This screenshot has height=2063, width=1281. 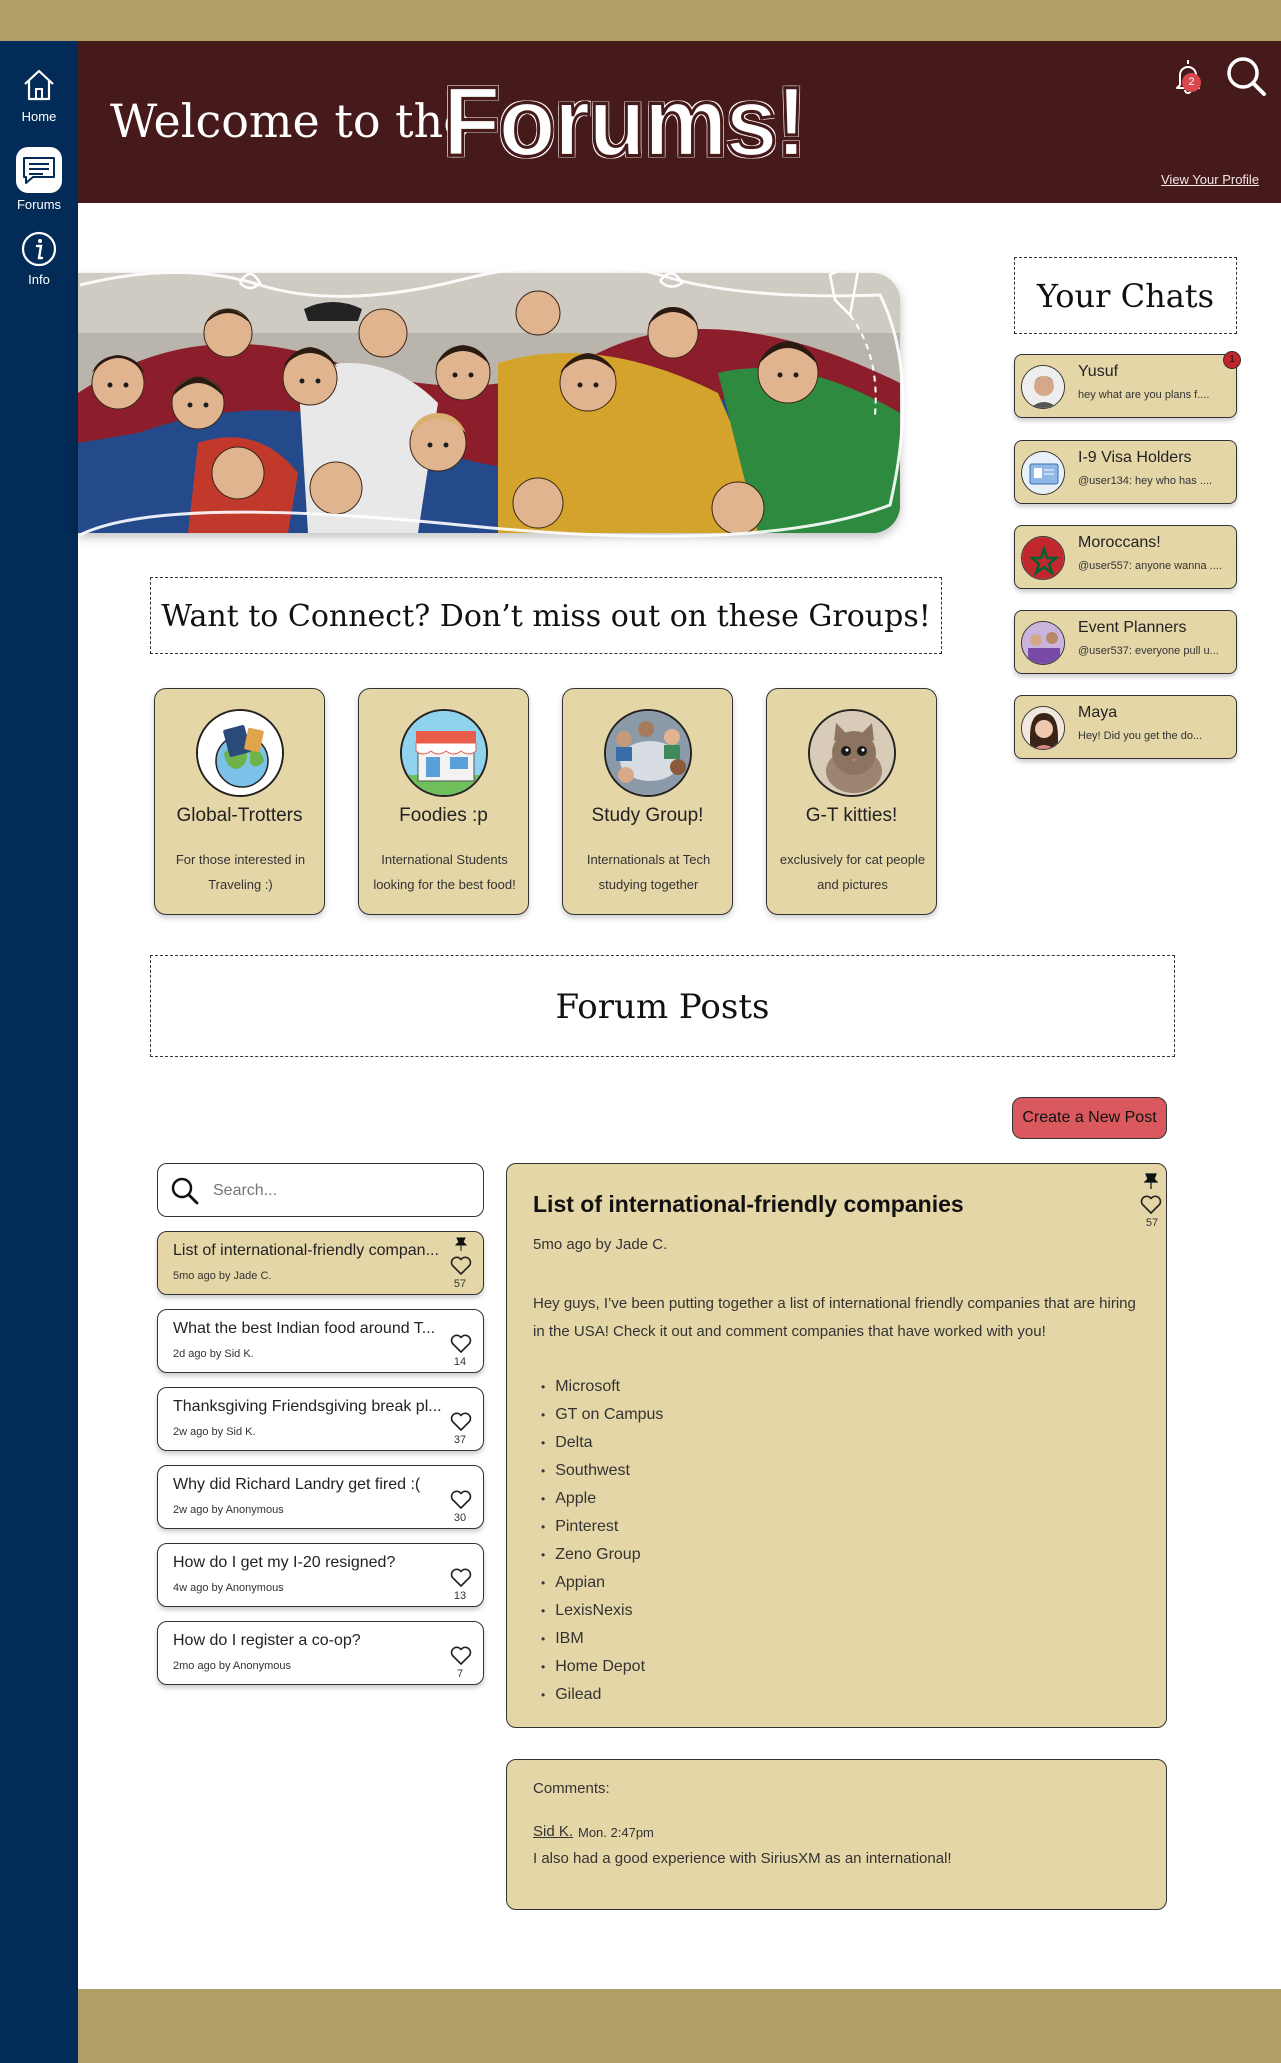 I want to click on sidebar-item-label: Home, so click(x=39, y=116).